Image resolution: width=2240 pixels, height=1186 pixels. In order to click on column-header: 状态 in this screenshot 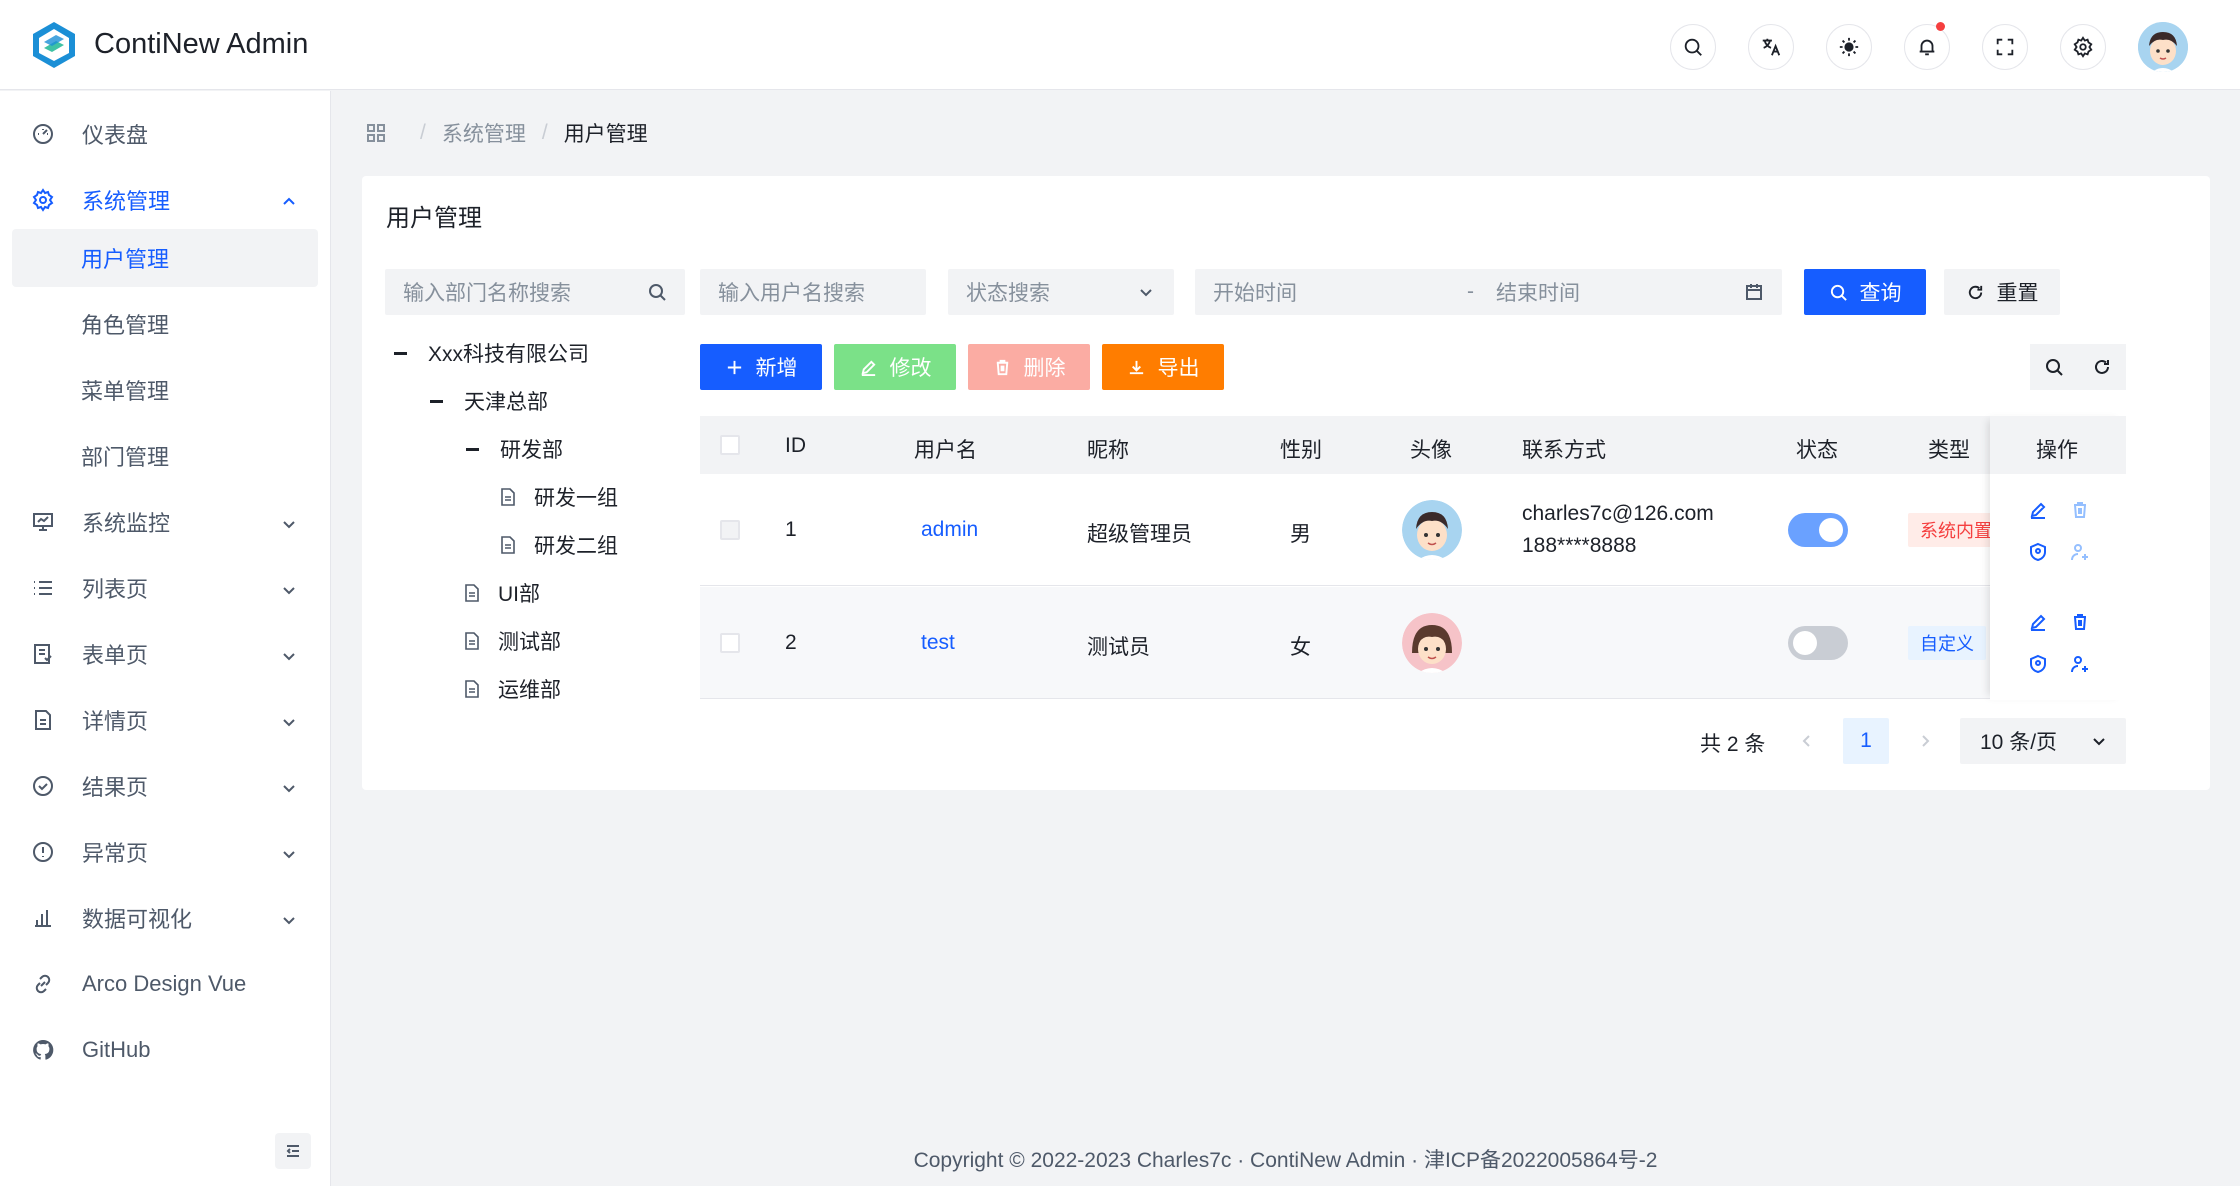, I will do `click(1817, 450)`.